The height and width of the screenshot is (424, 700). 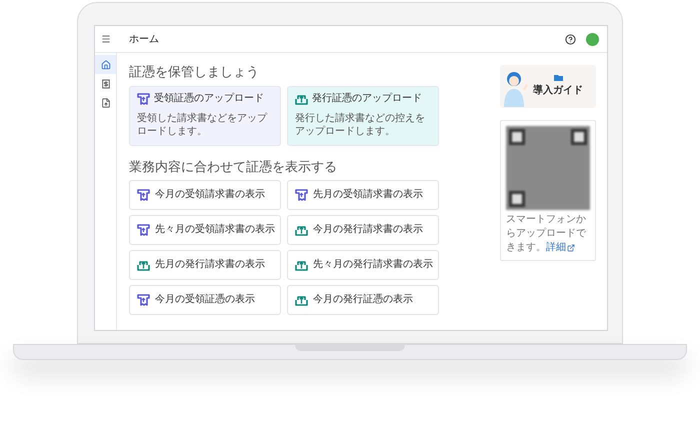 I want to click on receipt-icon, so click(x=105, y=83).